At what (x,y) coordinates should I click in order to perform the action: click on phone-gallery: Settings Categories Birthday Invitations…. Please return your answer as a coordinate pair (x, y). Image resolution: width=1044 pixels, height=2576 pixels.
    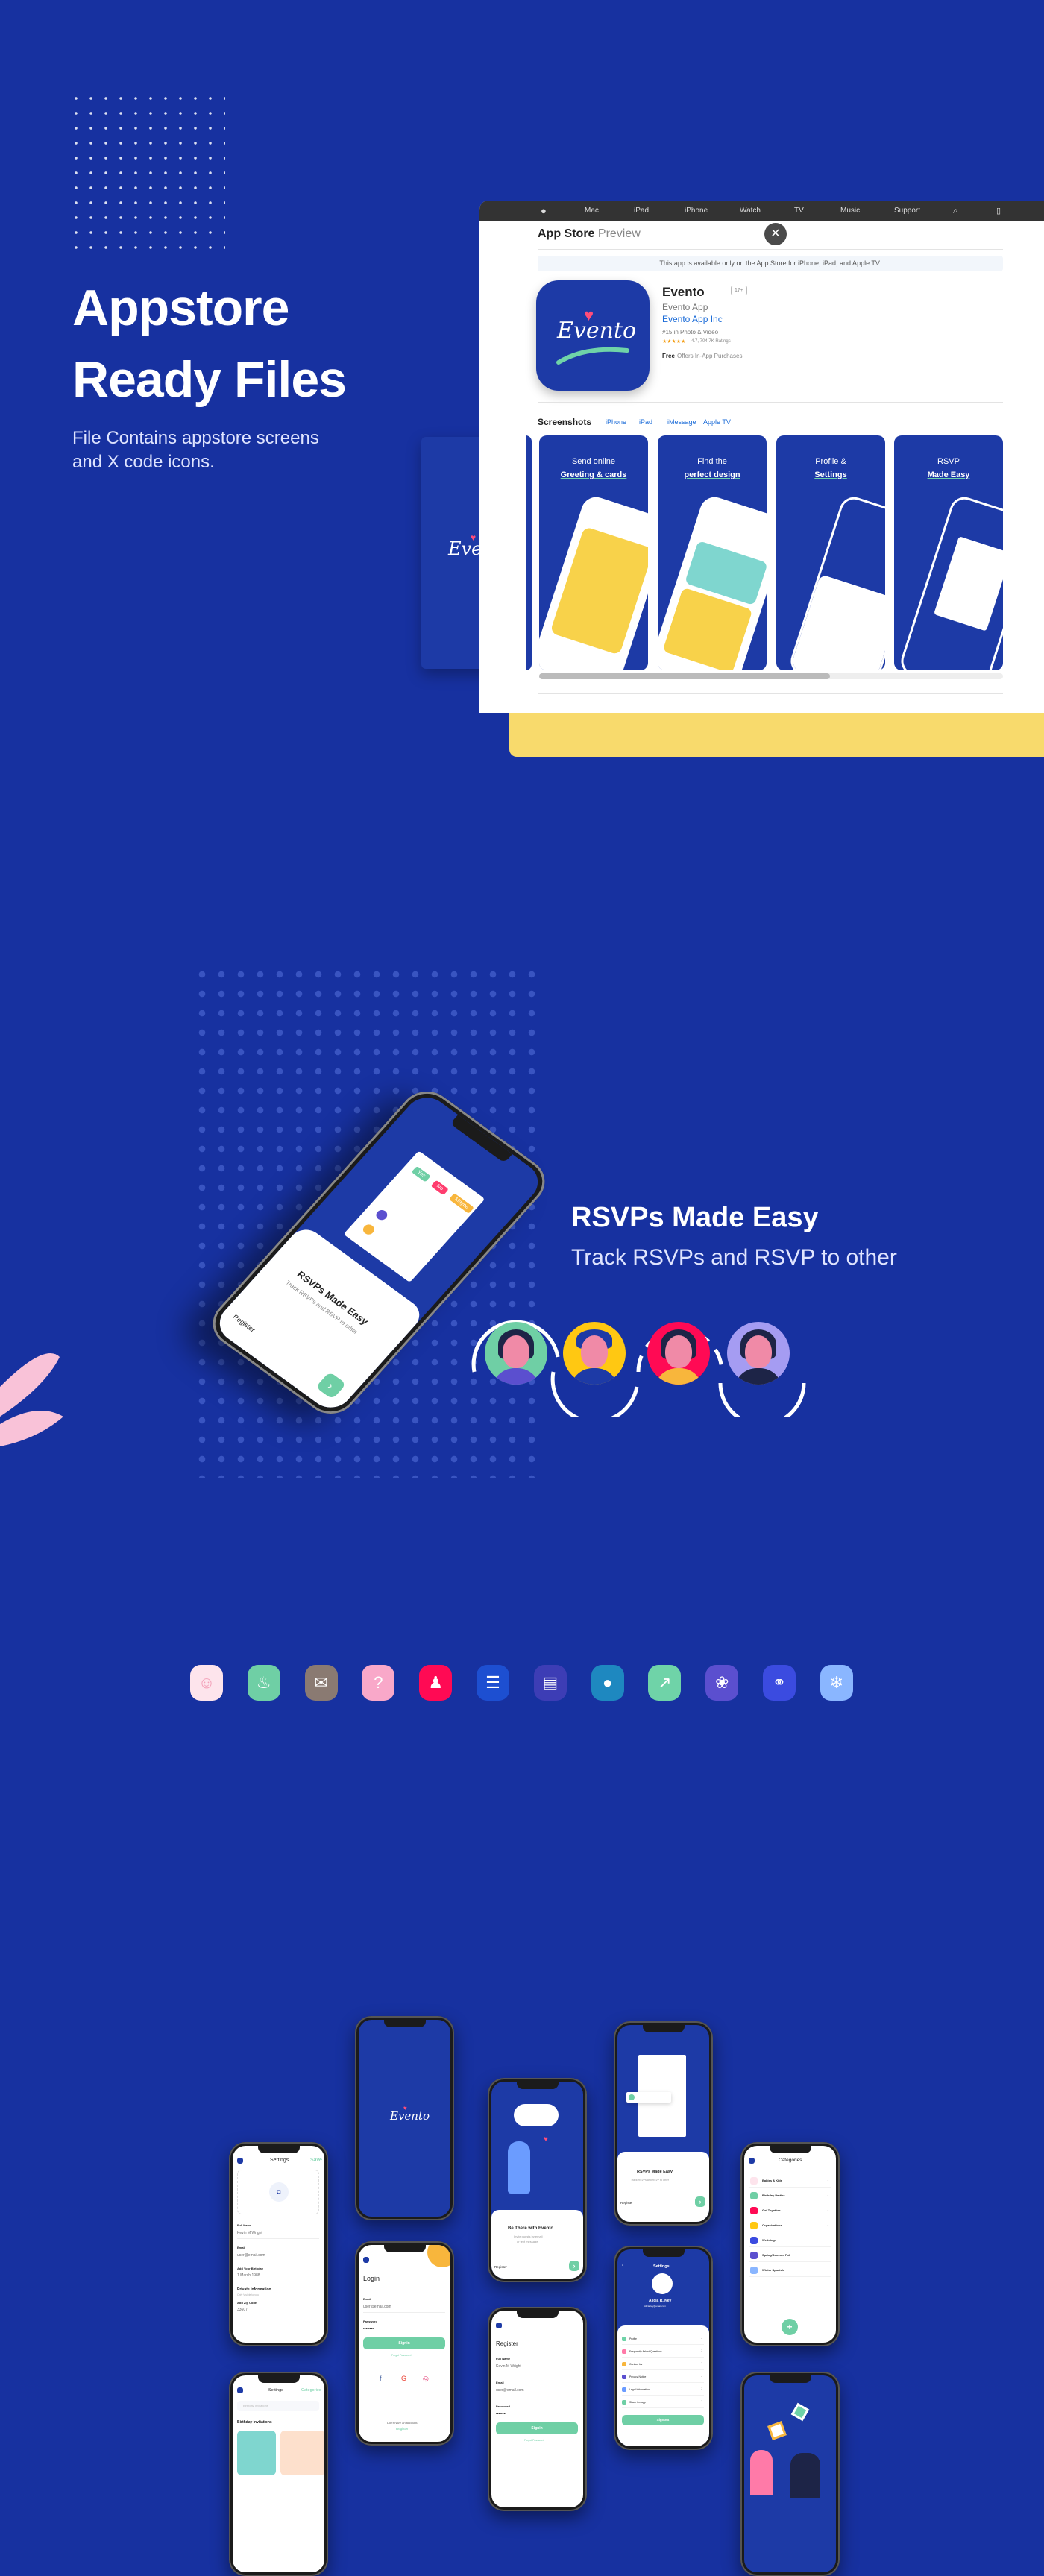
    Looking at the image, I should click on (278, 2474).